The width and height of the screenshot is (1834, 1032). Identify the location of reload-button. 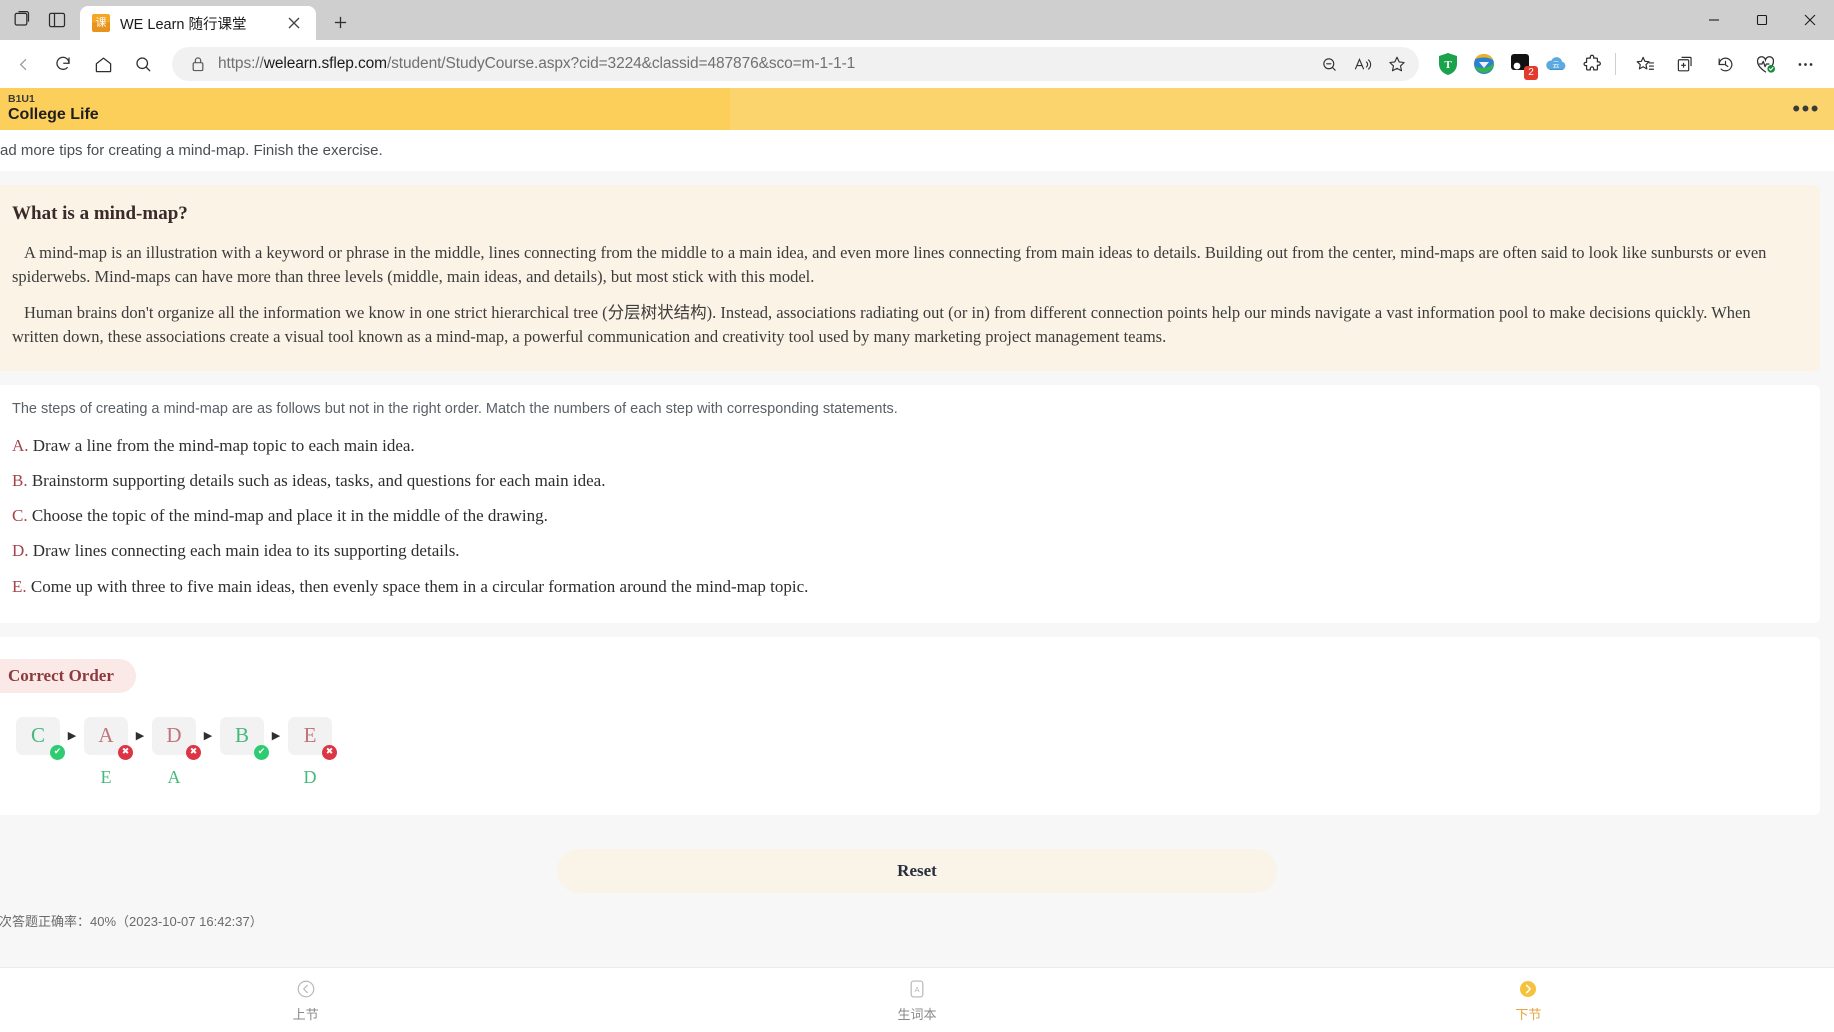
(63, 64).